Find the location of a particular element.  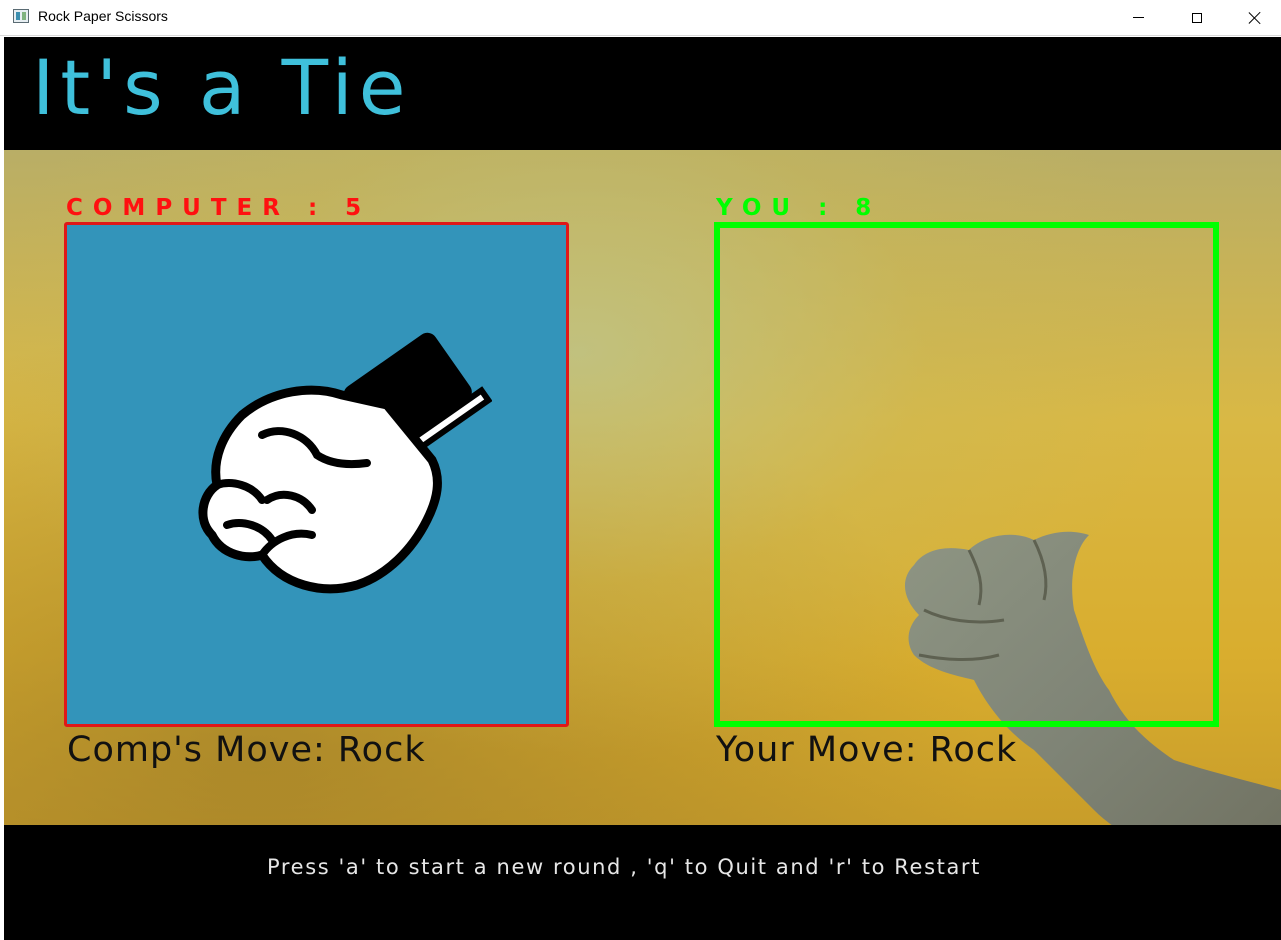

computer-move-label: Comp's Move: Rock is located at coordinates (246, 750).